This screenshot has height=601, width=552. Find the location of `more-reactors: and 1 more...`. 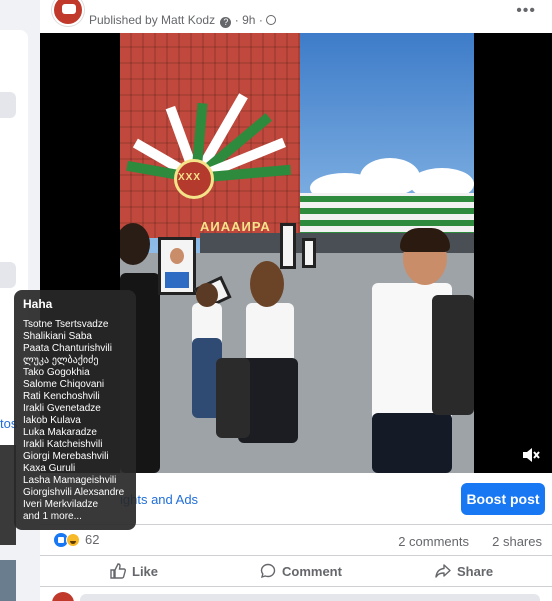

more-reactors: and 1 more... is located at coordinates (52, 516).